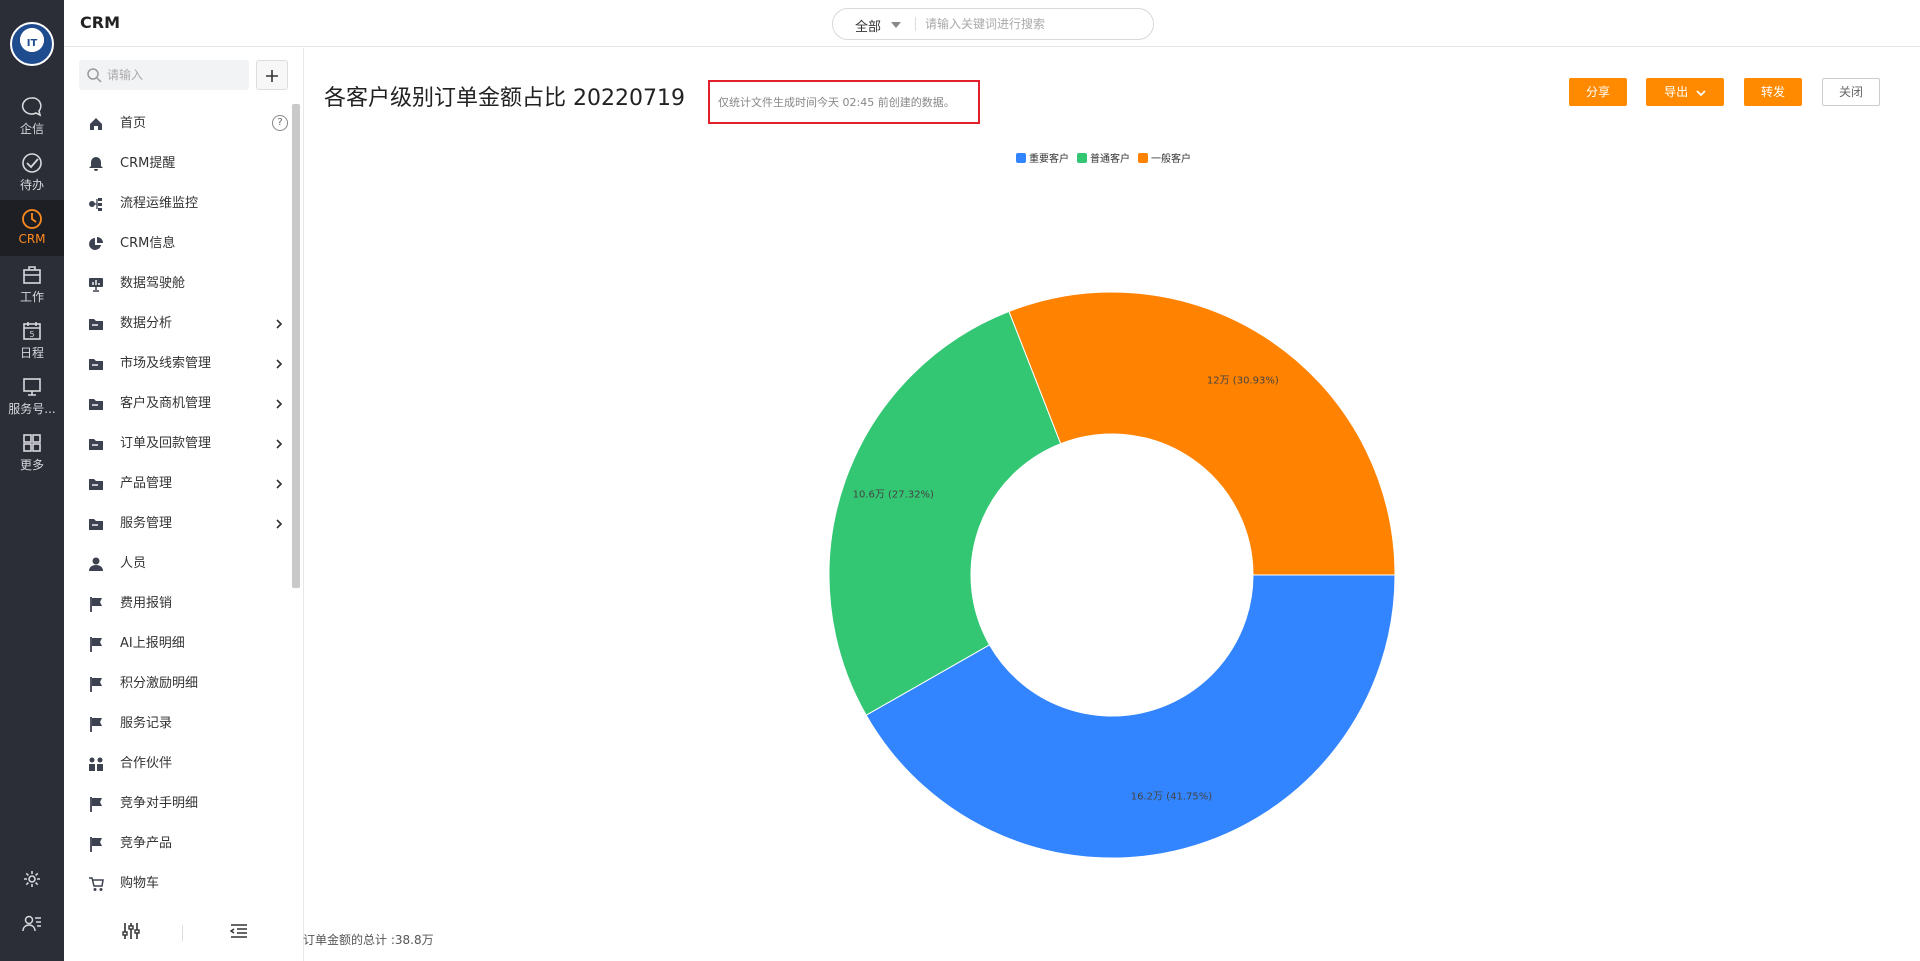  What do you see at coordinates (31, 465) in the screenshot?
I see `rail-label: 更多` at bounding box center [31, 465].